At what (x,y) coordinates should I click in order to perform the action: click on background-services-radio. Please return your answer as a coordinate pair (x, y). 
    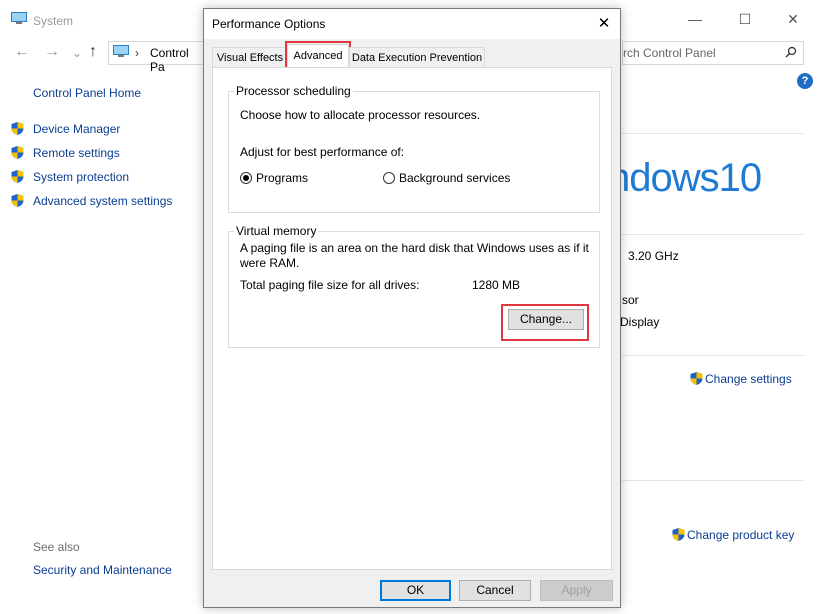
    Looking at the image, I should click on (389, 178).